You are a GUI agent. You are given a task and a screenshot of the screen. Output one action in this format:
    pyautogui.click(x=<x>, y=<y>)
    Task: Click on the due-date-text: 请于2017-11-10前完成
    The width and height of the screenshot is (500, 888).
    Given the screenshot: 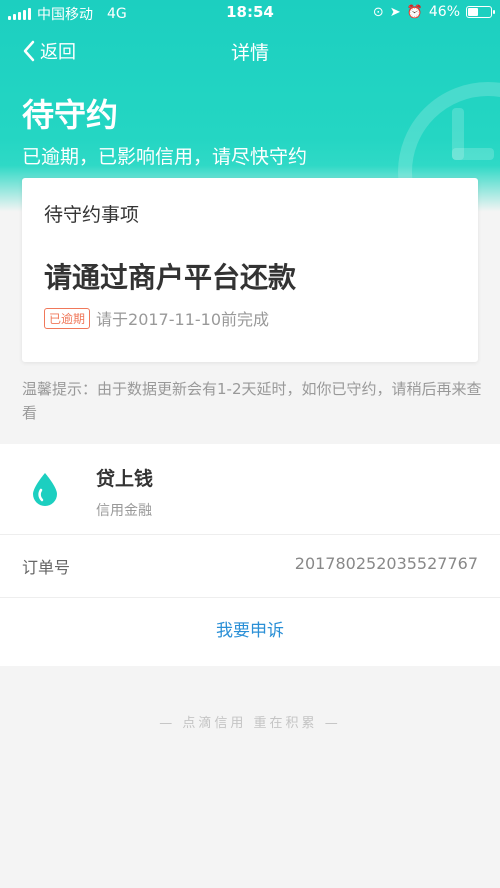 What is the action you would take?
    pyautogui.click(x=183, y=319)
    